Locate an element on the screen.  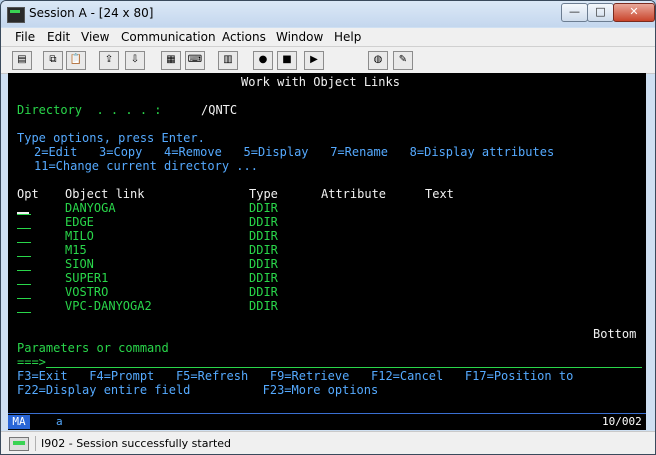
menu-edit: Edit is located at coordinates (58, 37).